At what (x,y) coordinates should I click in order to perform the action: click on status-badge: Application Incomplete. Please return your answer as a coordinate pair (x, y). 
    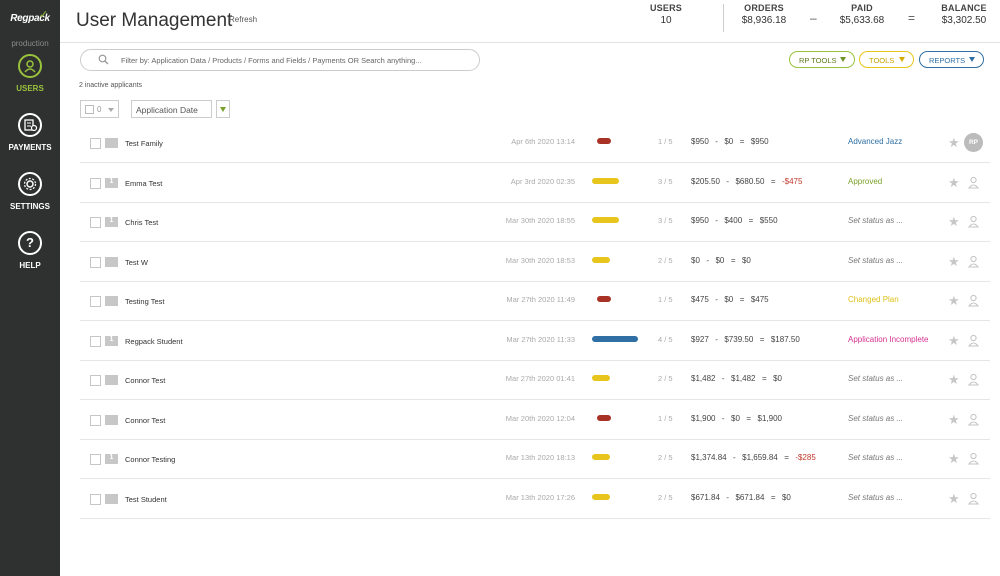
    Looking at the image, I should click on (888, 339).